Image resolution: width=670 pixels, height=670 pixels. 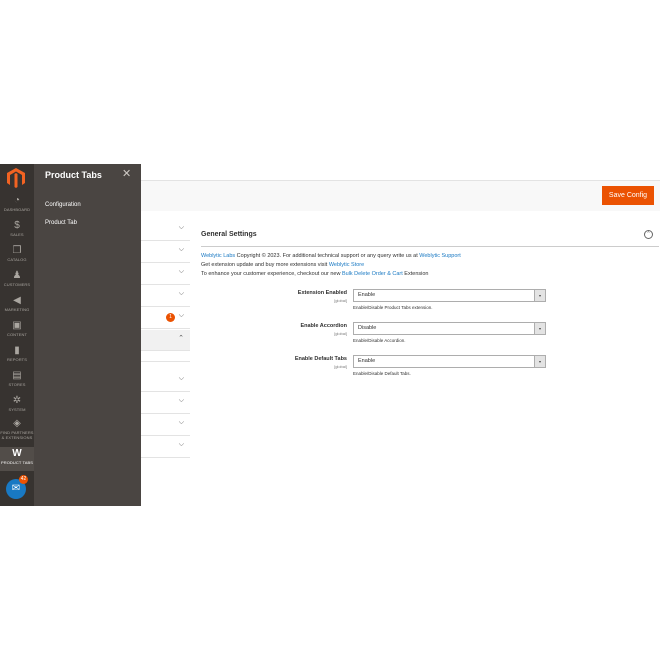 What do you see at coordinates (17, 300) in the screenshot?
I see `megaphone-icon: ◀` at bounding box center [17, 300].